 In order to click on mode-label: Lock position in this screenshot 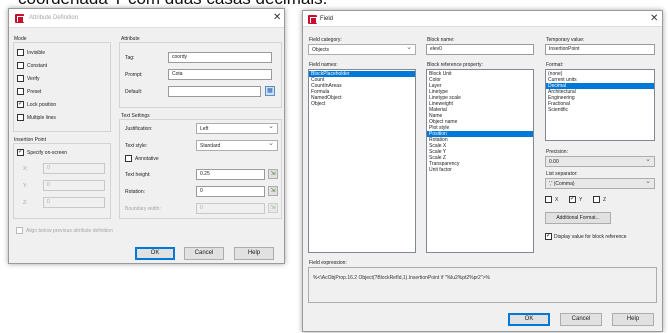, I will do `click(42, 105)`.